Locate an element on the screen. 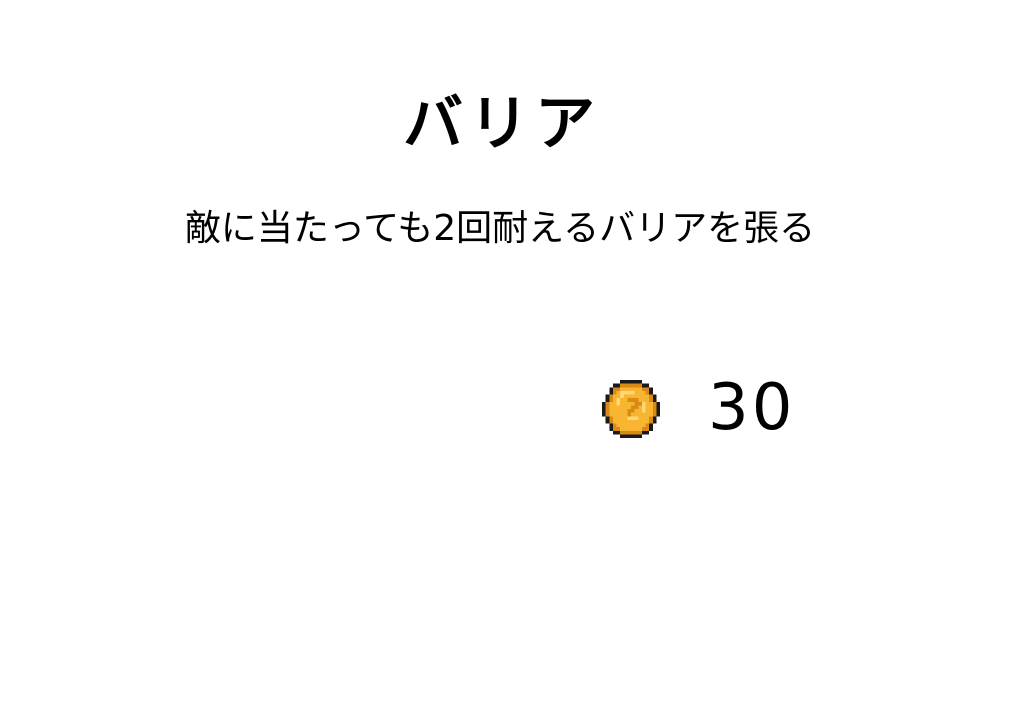 This screenshot has width=1024, height=720. item-name: バリア is located at coordinates (502, 124).